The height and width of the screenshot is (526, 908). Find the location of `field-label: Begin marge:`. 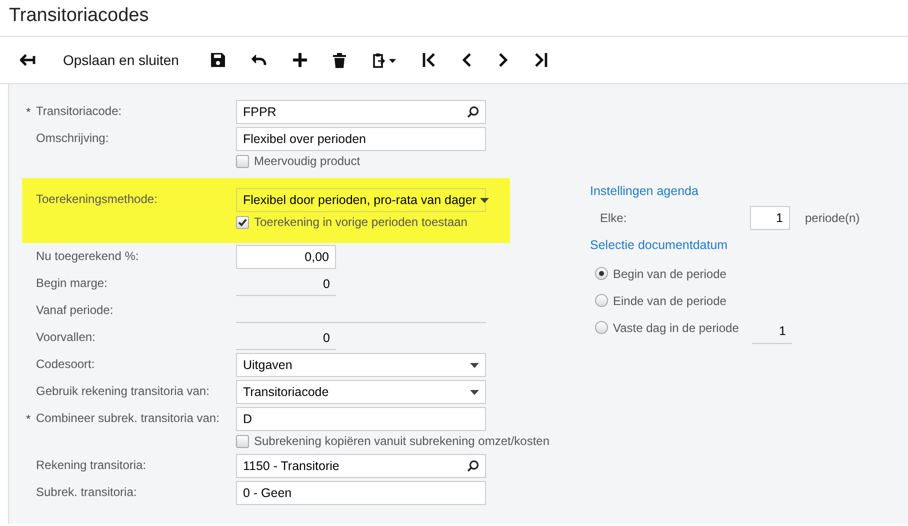

field-label: Begin marge: is located at coordinates (72, 282).